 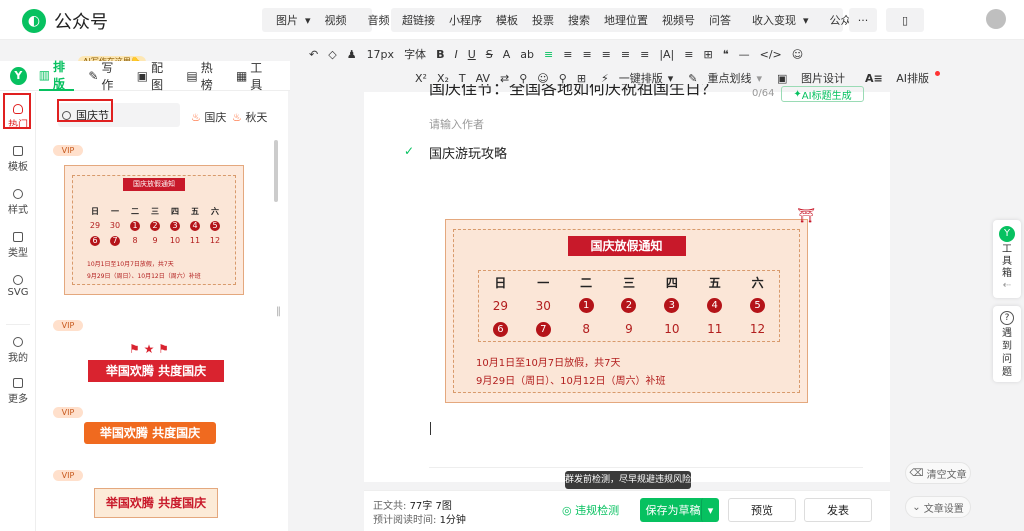 I want to click on underline-button: U, so click(x=472, y=54).